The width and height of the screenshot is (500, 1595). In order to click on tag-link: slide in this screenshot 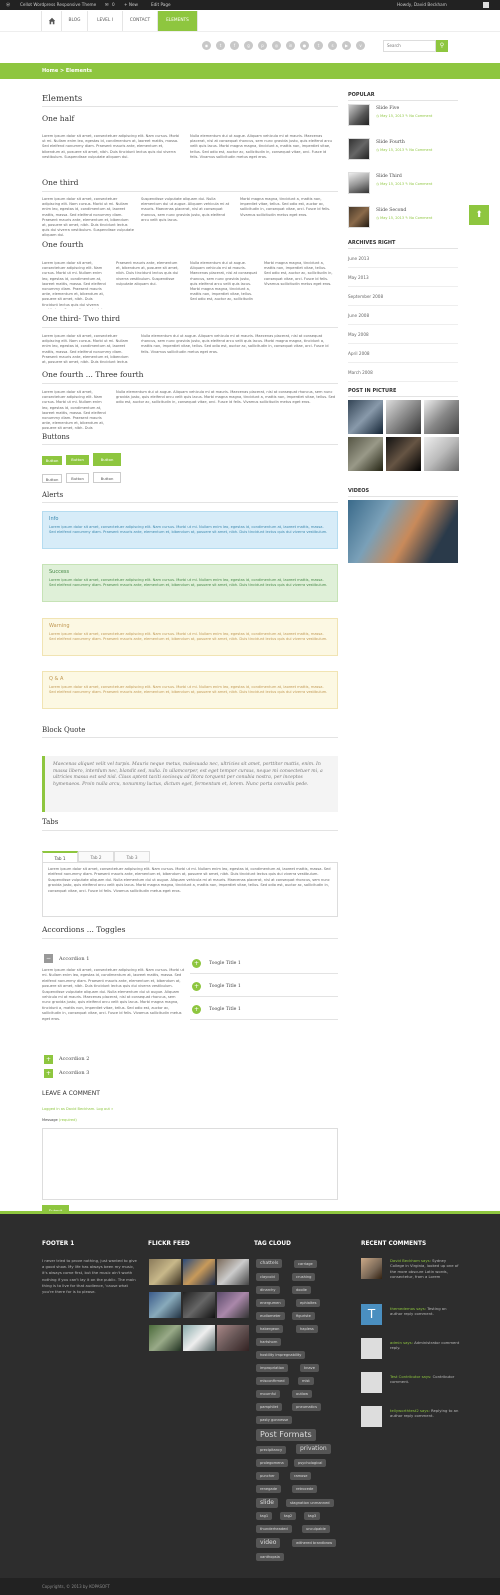, I will do `click(267, 1503)`.